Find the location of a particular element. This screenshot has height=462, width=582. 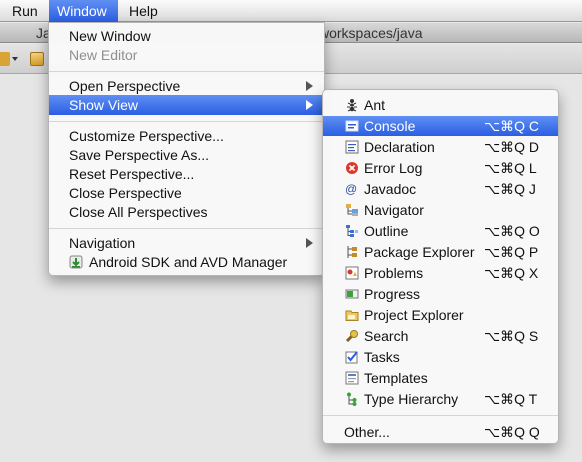

menu-item-label: Type Hierarchy is located at coordinates (411, 399).